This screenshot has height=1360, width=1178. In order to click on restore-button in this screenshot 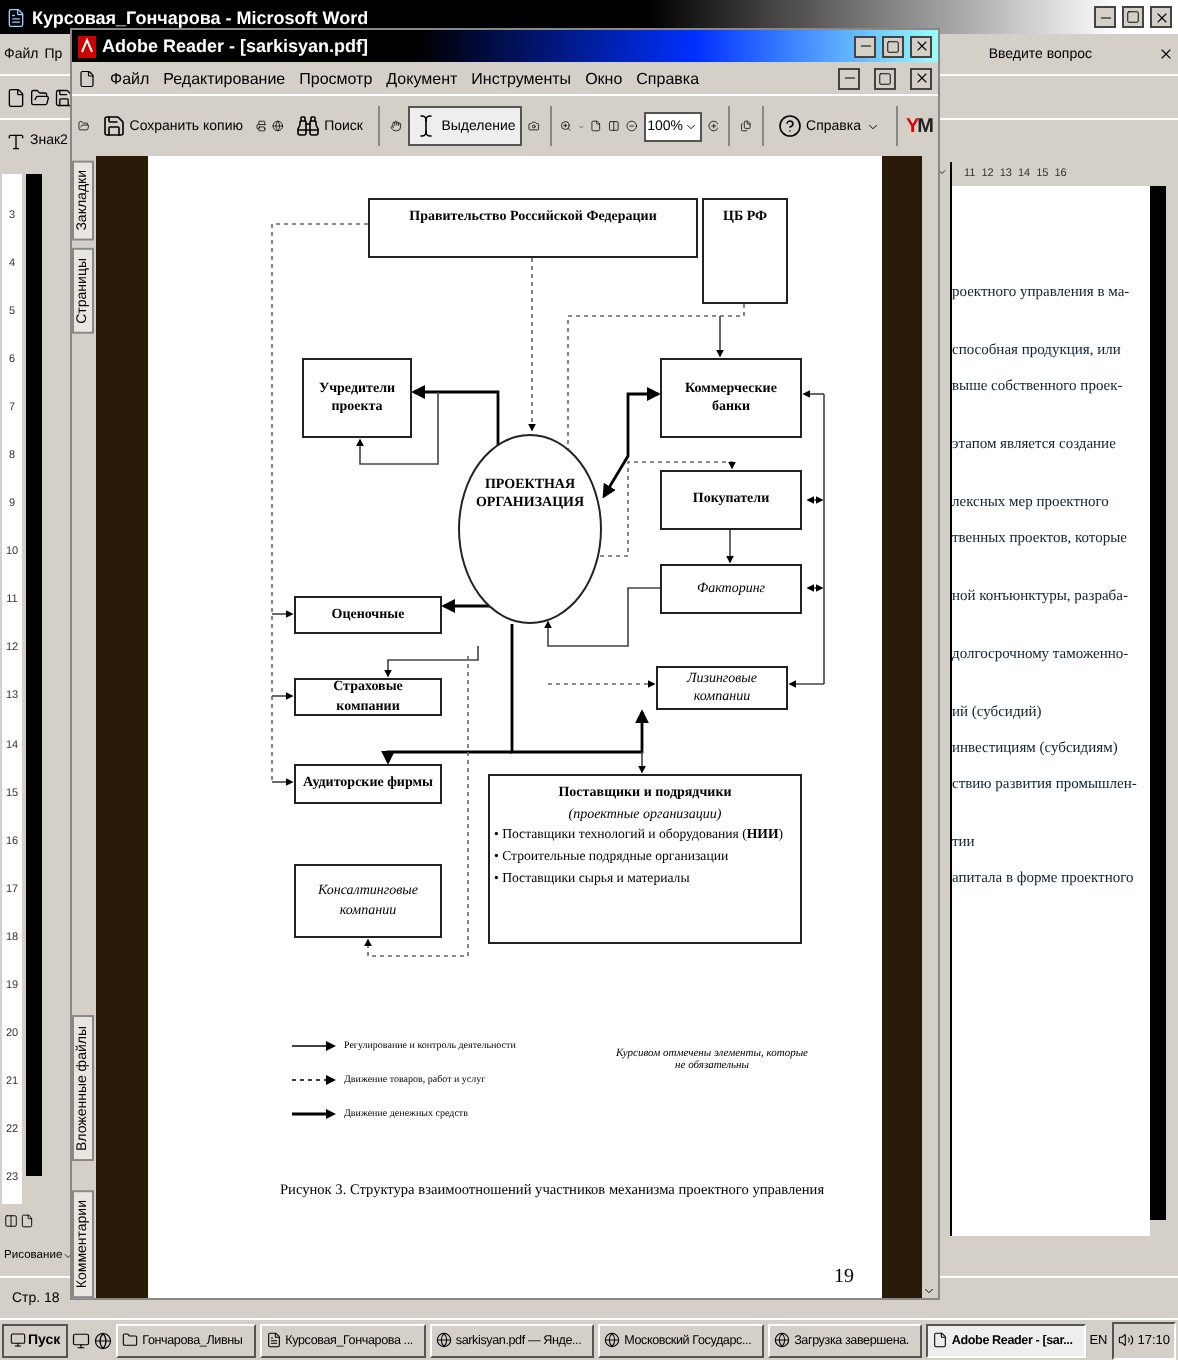, I will do `click(885, 78)`.